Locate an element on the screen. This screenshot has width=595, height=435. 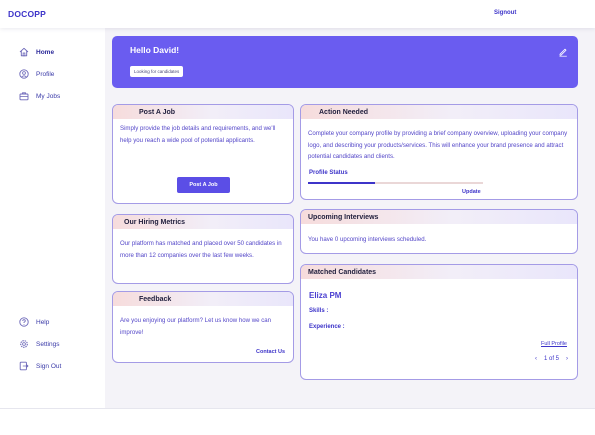
gear-icon is located at coordinates (24, 344).